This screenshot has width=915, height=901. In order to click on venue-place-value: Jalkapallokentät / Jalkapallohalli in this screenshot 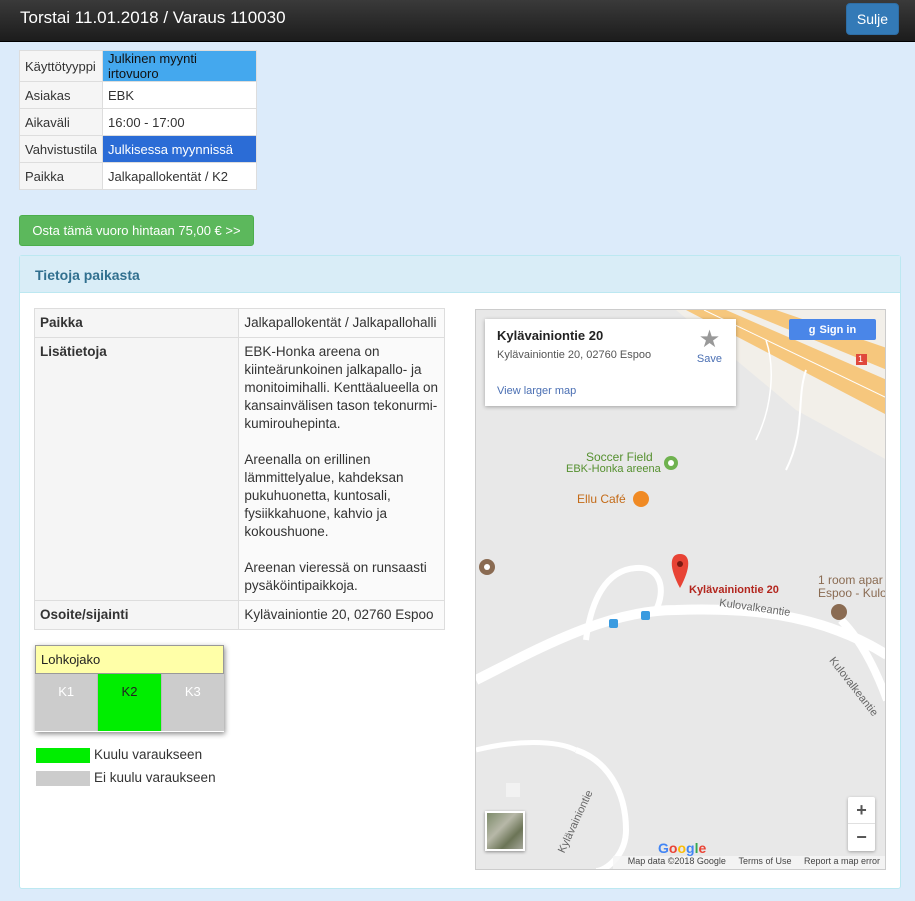, I will do `click(341, 323)`.